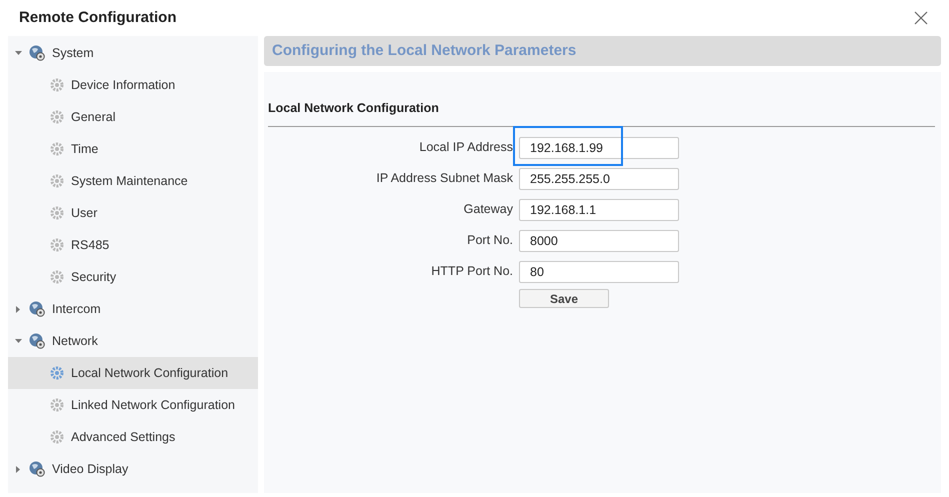 This screenshot has height=497, width=949. I want to click on tree-item: Device Information, so click(133, 85).